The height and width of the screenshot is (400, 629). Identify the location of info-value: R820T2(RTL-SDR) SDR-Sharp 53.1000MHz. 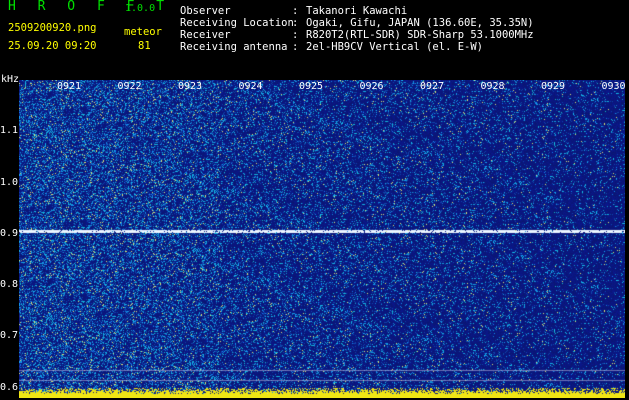
(420, 35).